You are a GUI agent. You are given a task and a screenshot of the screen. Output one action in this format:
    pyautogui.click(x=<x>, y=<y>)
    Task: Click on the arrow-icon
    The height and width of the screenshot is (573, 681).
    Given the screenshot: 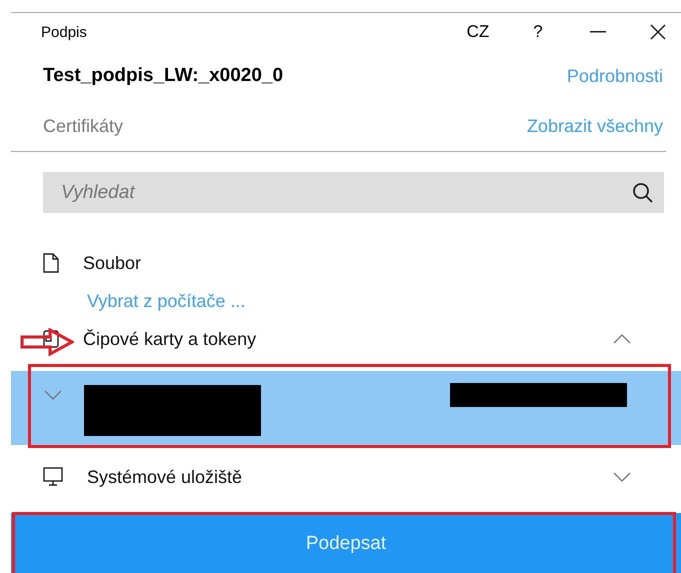 What is the action you would take?
    pyautogui.click(x=47, y=342)
    